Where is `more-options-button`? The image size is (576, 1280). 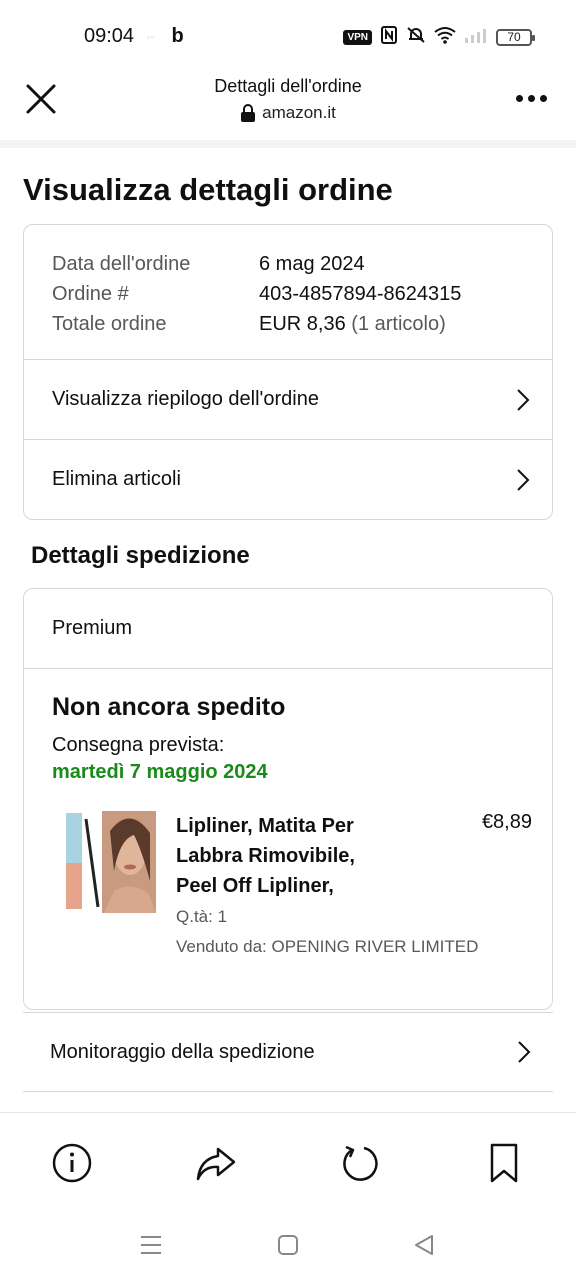
more-options-button is located at coordinates (534, 98).